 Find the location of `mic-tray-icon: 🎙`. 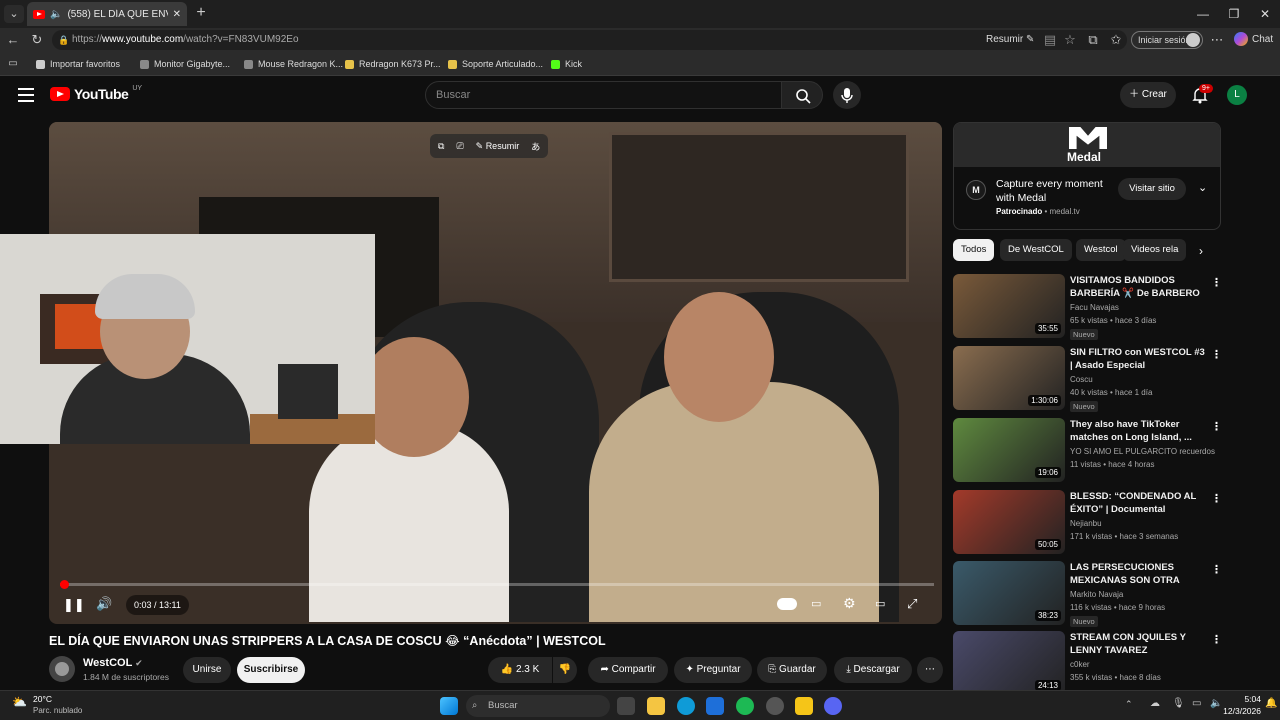

mic-tray-icon: 🎙 is located at coordinates (1178, 703).